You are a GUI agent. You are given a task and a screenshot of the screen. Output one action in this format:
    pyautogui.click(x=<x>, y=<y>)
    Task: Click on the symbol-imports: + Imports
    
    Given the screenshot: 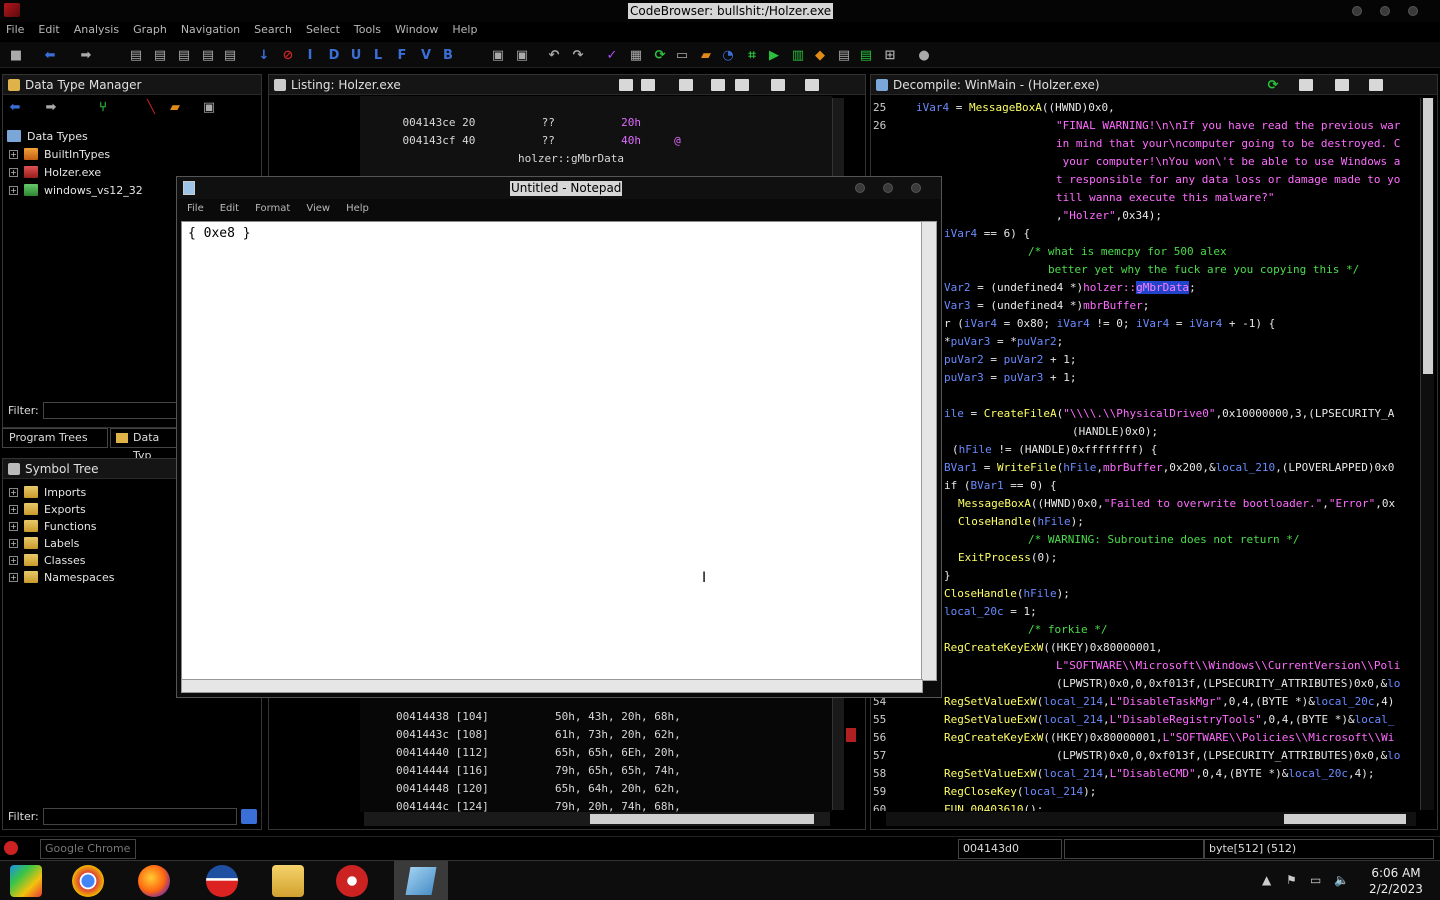 What is the action you would take?
    pyautogui.click(x=47, y=492)
    